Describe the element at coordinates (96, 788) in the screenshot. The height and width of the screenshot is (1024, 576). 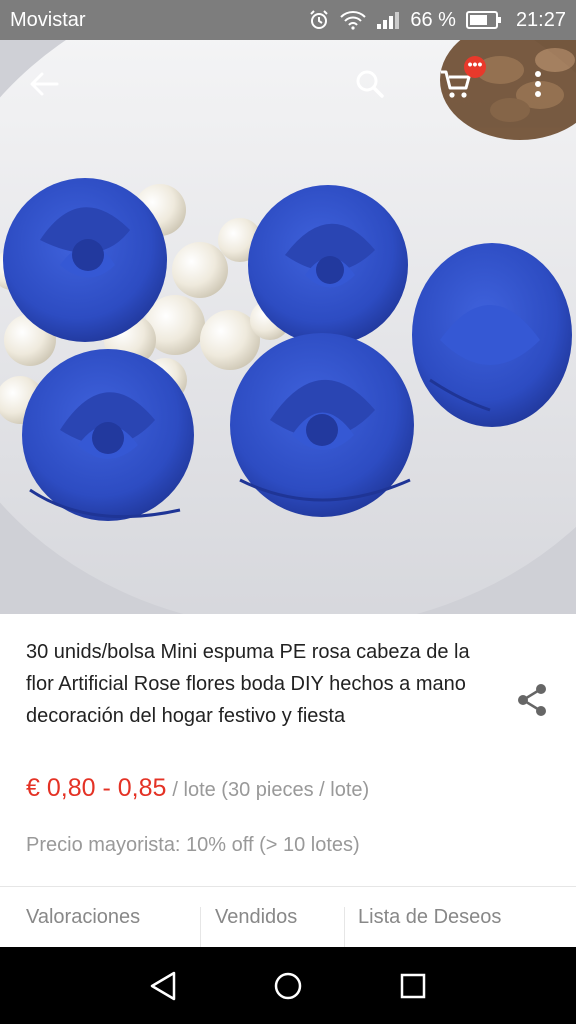
I see `price: € 0,80 - 0,85` at that location.